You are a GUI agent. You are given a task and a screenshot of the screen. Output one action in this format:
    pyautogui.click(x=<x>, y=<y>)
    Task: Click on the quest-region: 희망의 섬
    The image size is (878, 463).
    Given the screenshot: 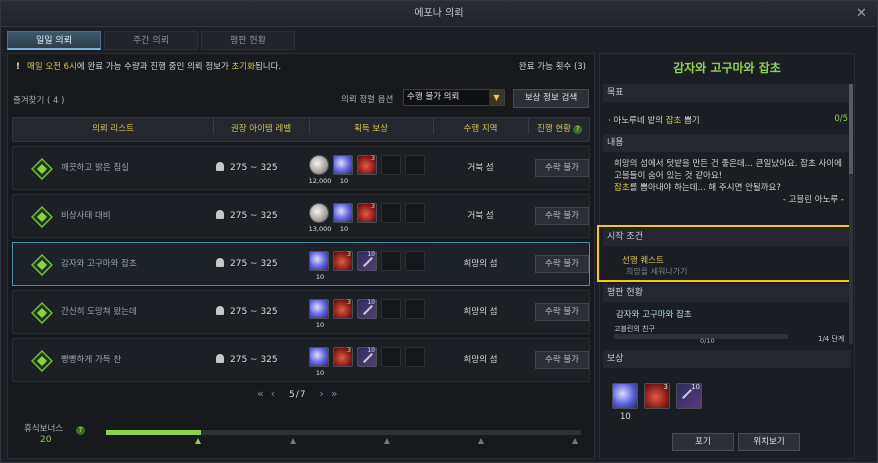 What is the action you would take?
    pyautogui.click(x=480, y=264)
    